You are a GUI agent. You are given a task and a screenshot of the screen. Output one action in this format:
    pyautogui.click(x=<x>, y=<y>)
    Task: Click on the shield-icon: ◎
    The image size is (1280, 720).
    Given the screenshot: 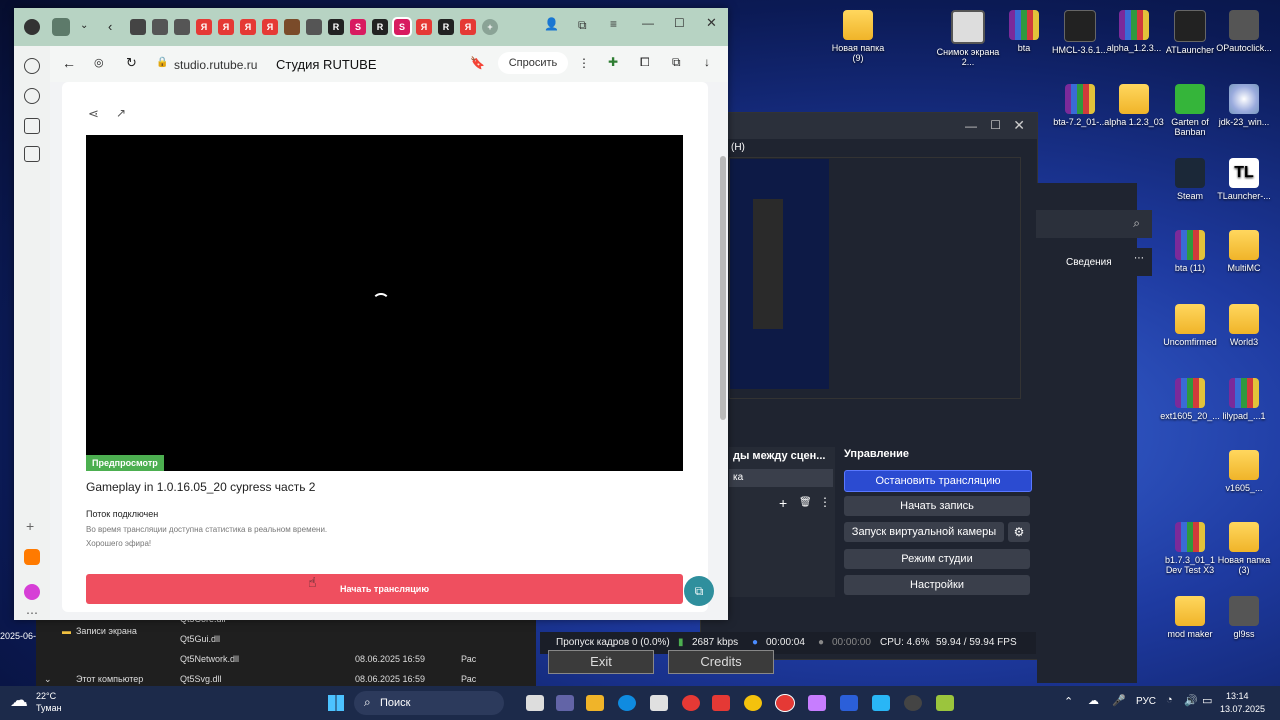 What is the action you would take?
    pyautogui.click(x=99, y=62)
    